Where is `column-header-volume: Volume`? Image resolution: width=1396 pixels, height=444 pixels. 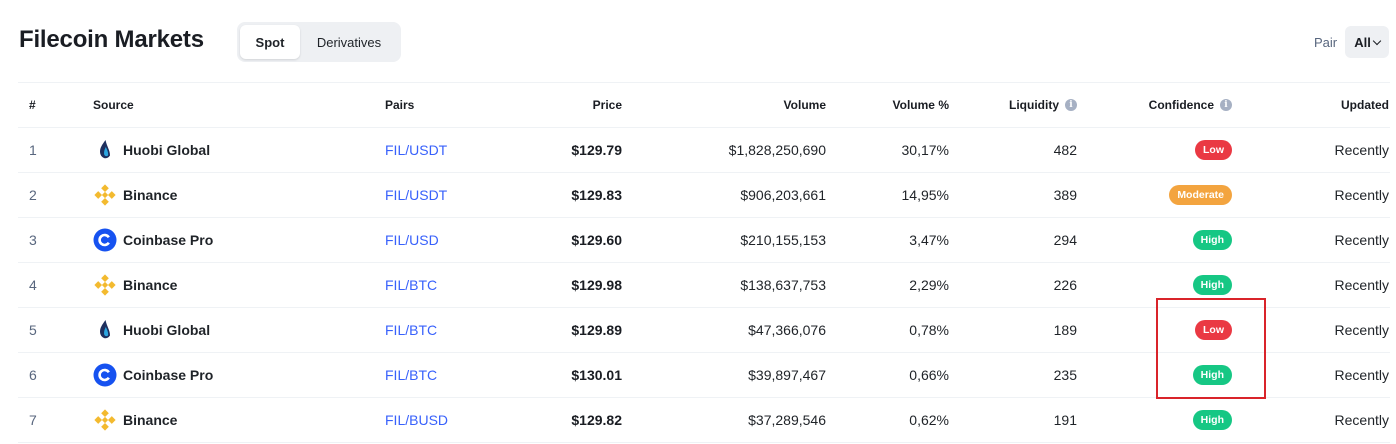 column-header-volume: Volume is located at coordinates (805, 105).